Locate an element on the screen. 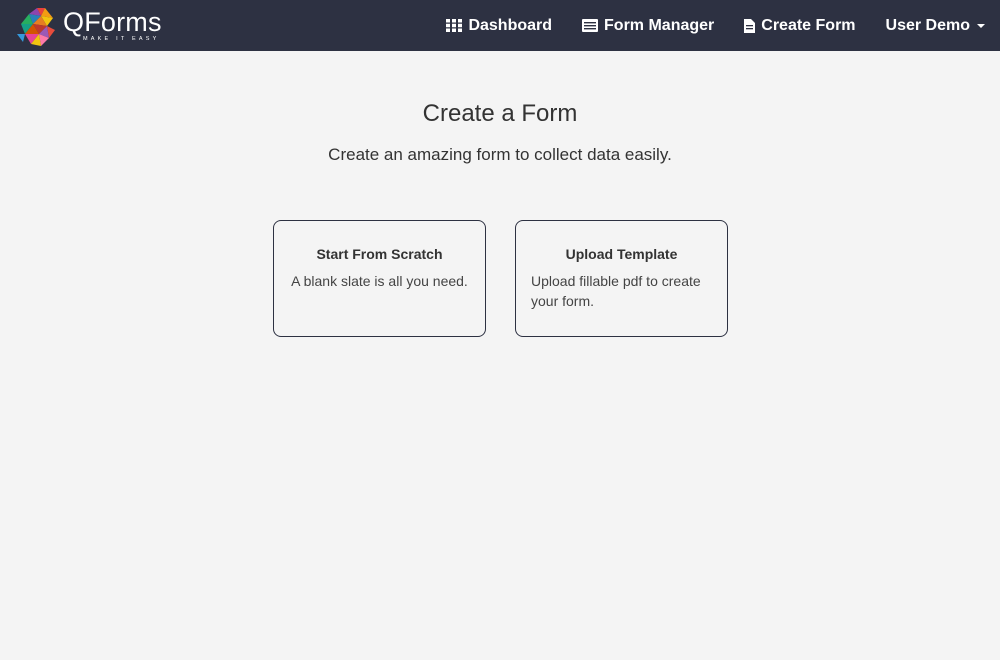  document-edit-icon is located at coordinates (750, 25).